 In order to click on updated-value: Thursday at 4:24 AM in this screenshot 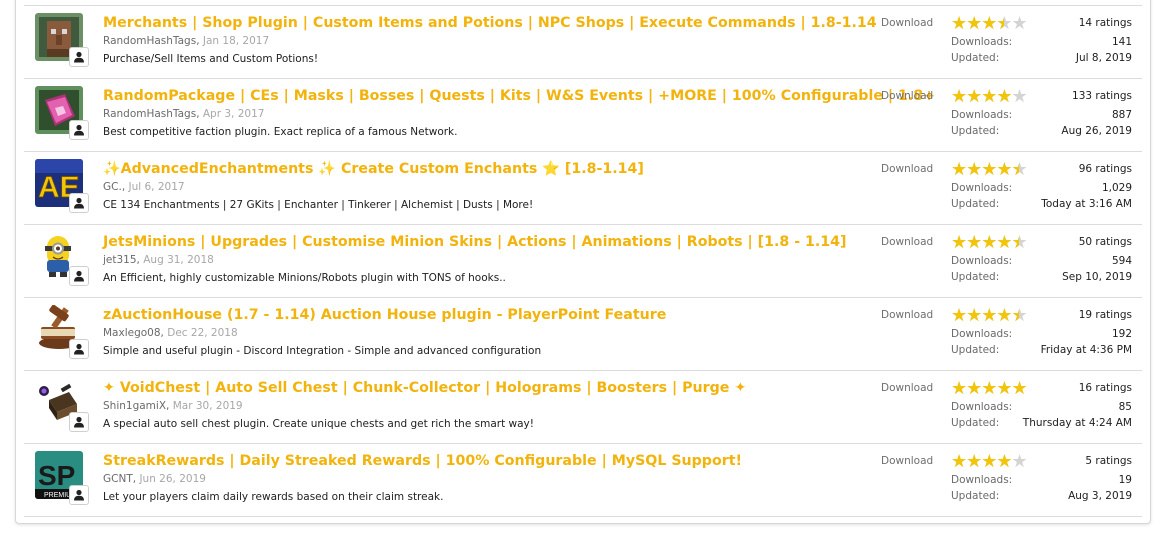, I will do `click(1077, 423)`.